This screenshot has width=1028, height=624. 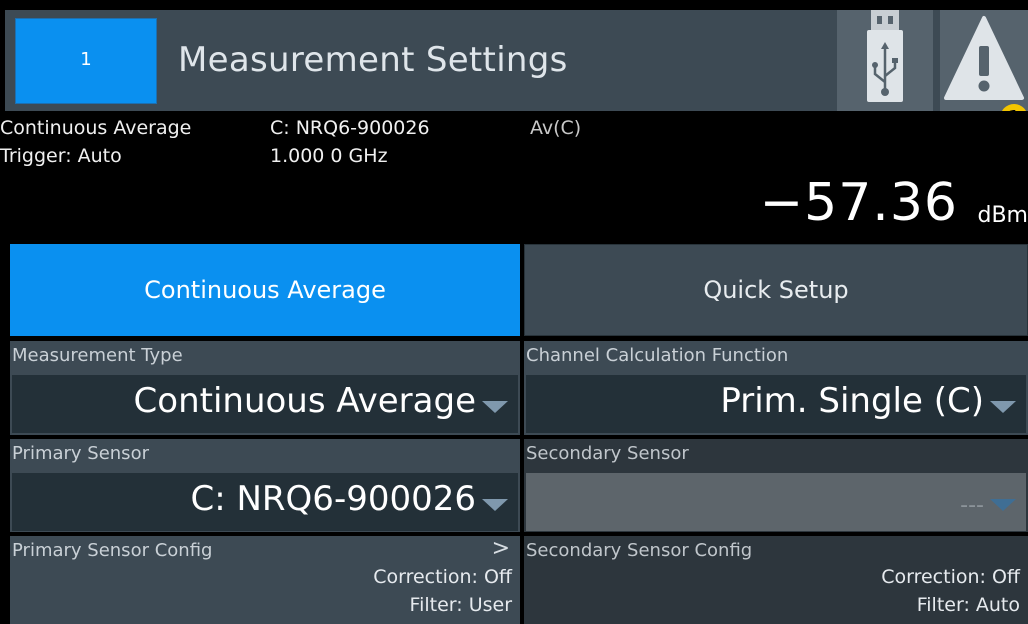 What do you see at coordinates (442, 577) in the screenshot?
I see `primary-correction: Correction: Off` at bounding box center [442, 577].